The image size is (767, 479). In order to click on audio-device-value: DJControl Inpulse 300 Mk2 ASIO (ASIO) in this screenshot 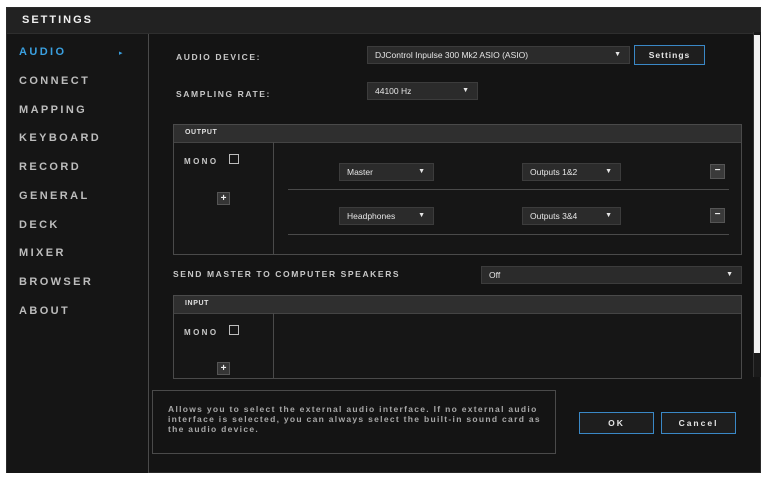, I will do `click(452, 55)`.